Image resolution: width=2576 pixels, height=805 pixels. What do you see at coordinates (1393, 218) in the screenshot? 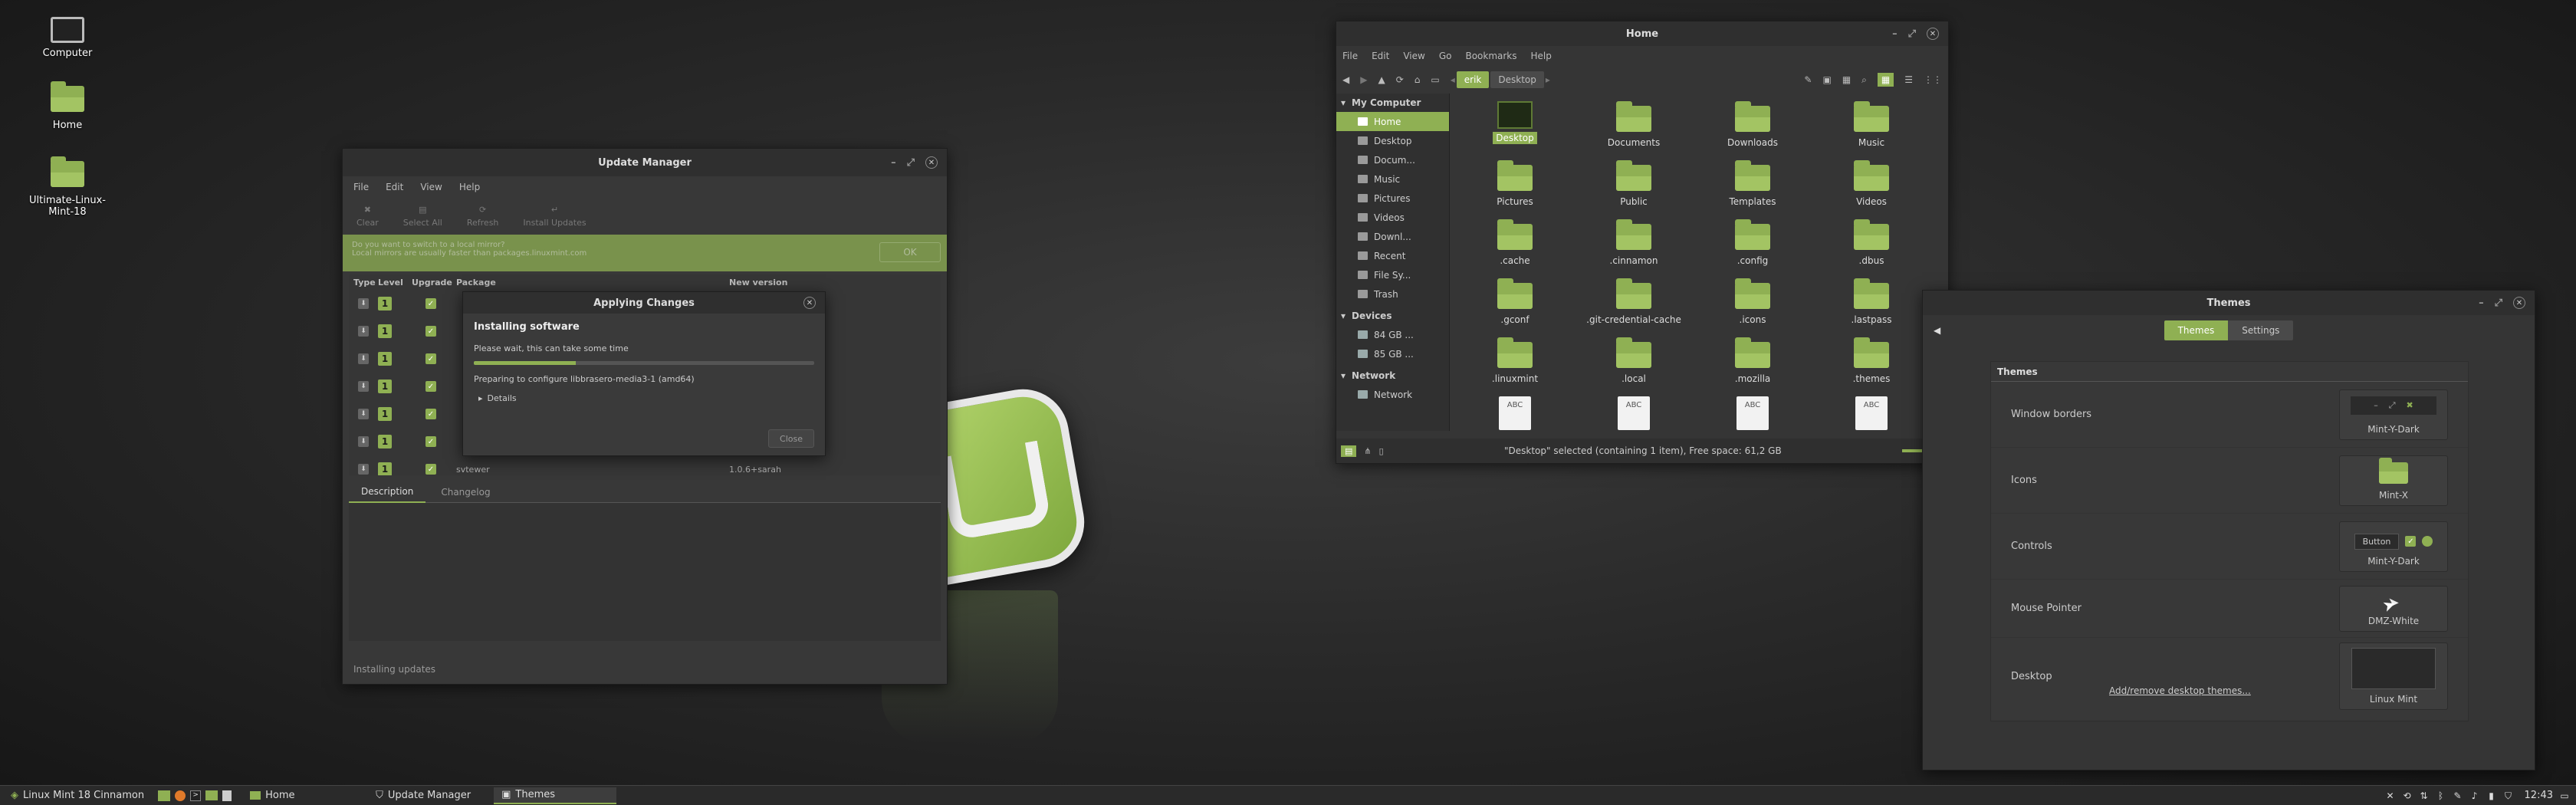
I see `sidebar-item-5: Videos` at bounding box center [1393, 218].